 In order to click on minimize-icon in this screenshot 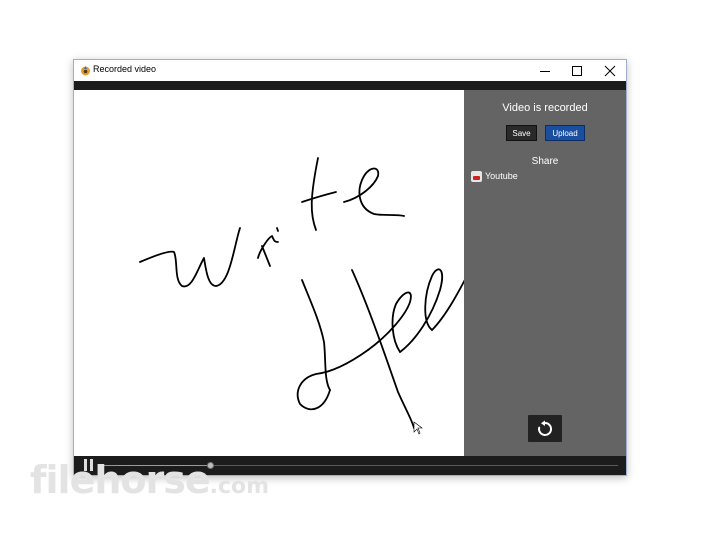, I will do `click(544, 71)`.